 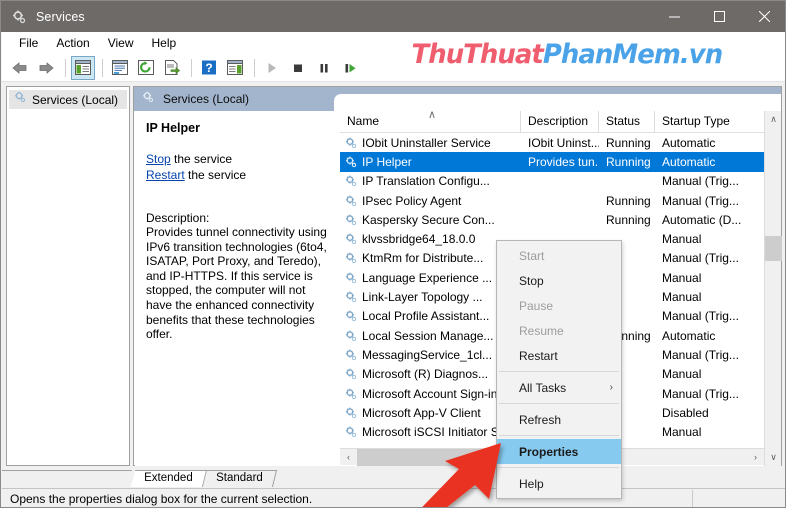 What do you see at coordinates (541, 330) in the screenshot?
I see `context-menu-item-label: Resume` at bounding box center [541, 330].